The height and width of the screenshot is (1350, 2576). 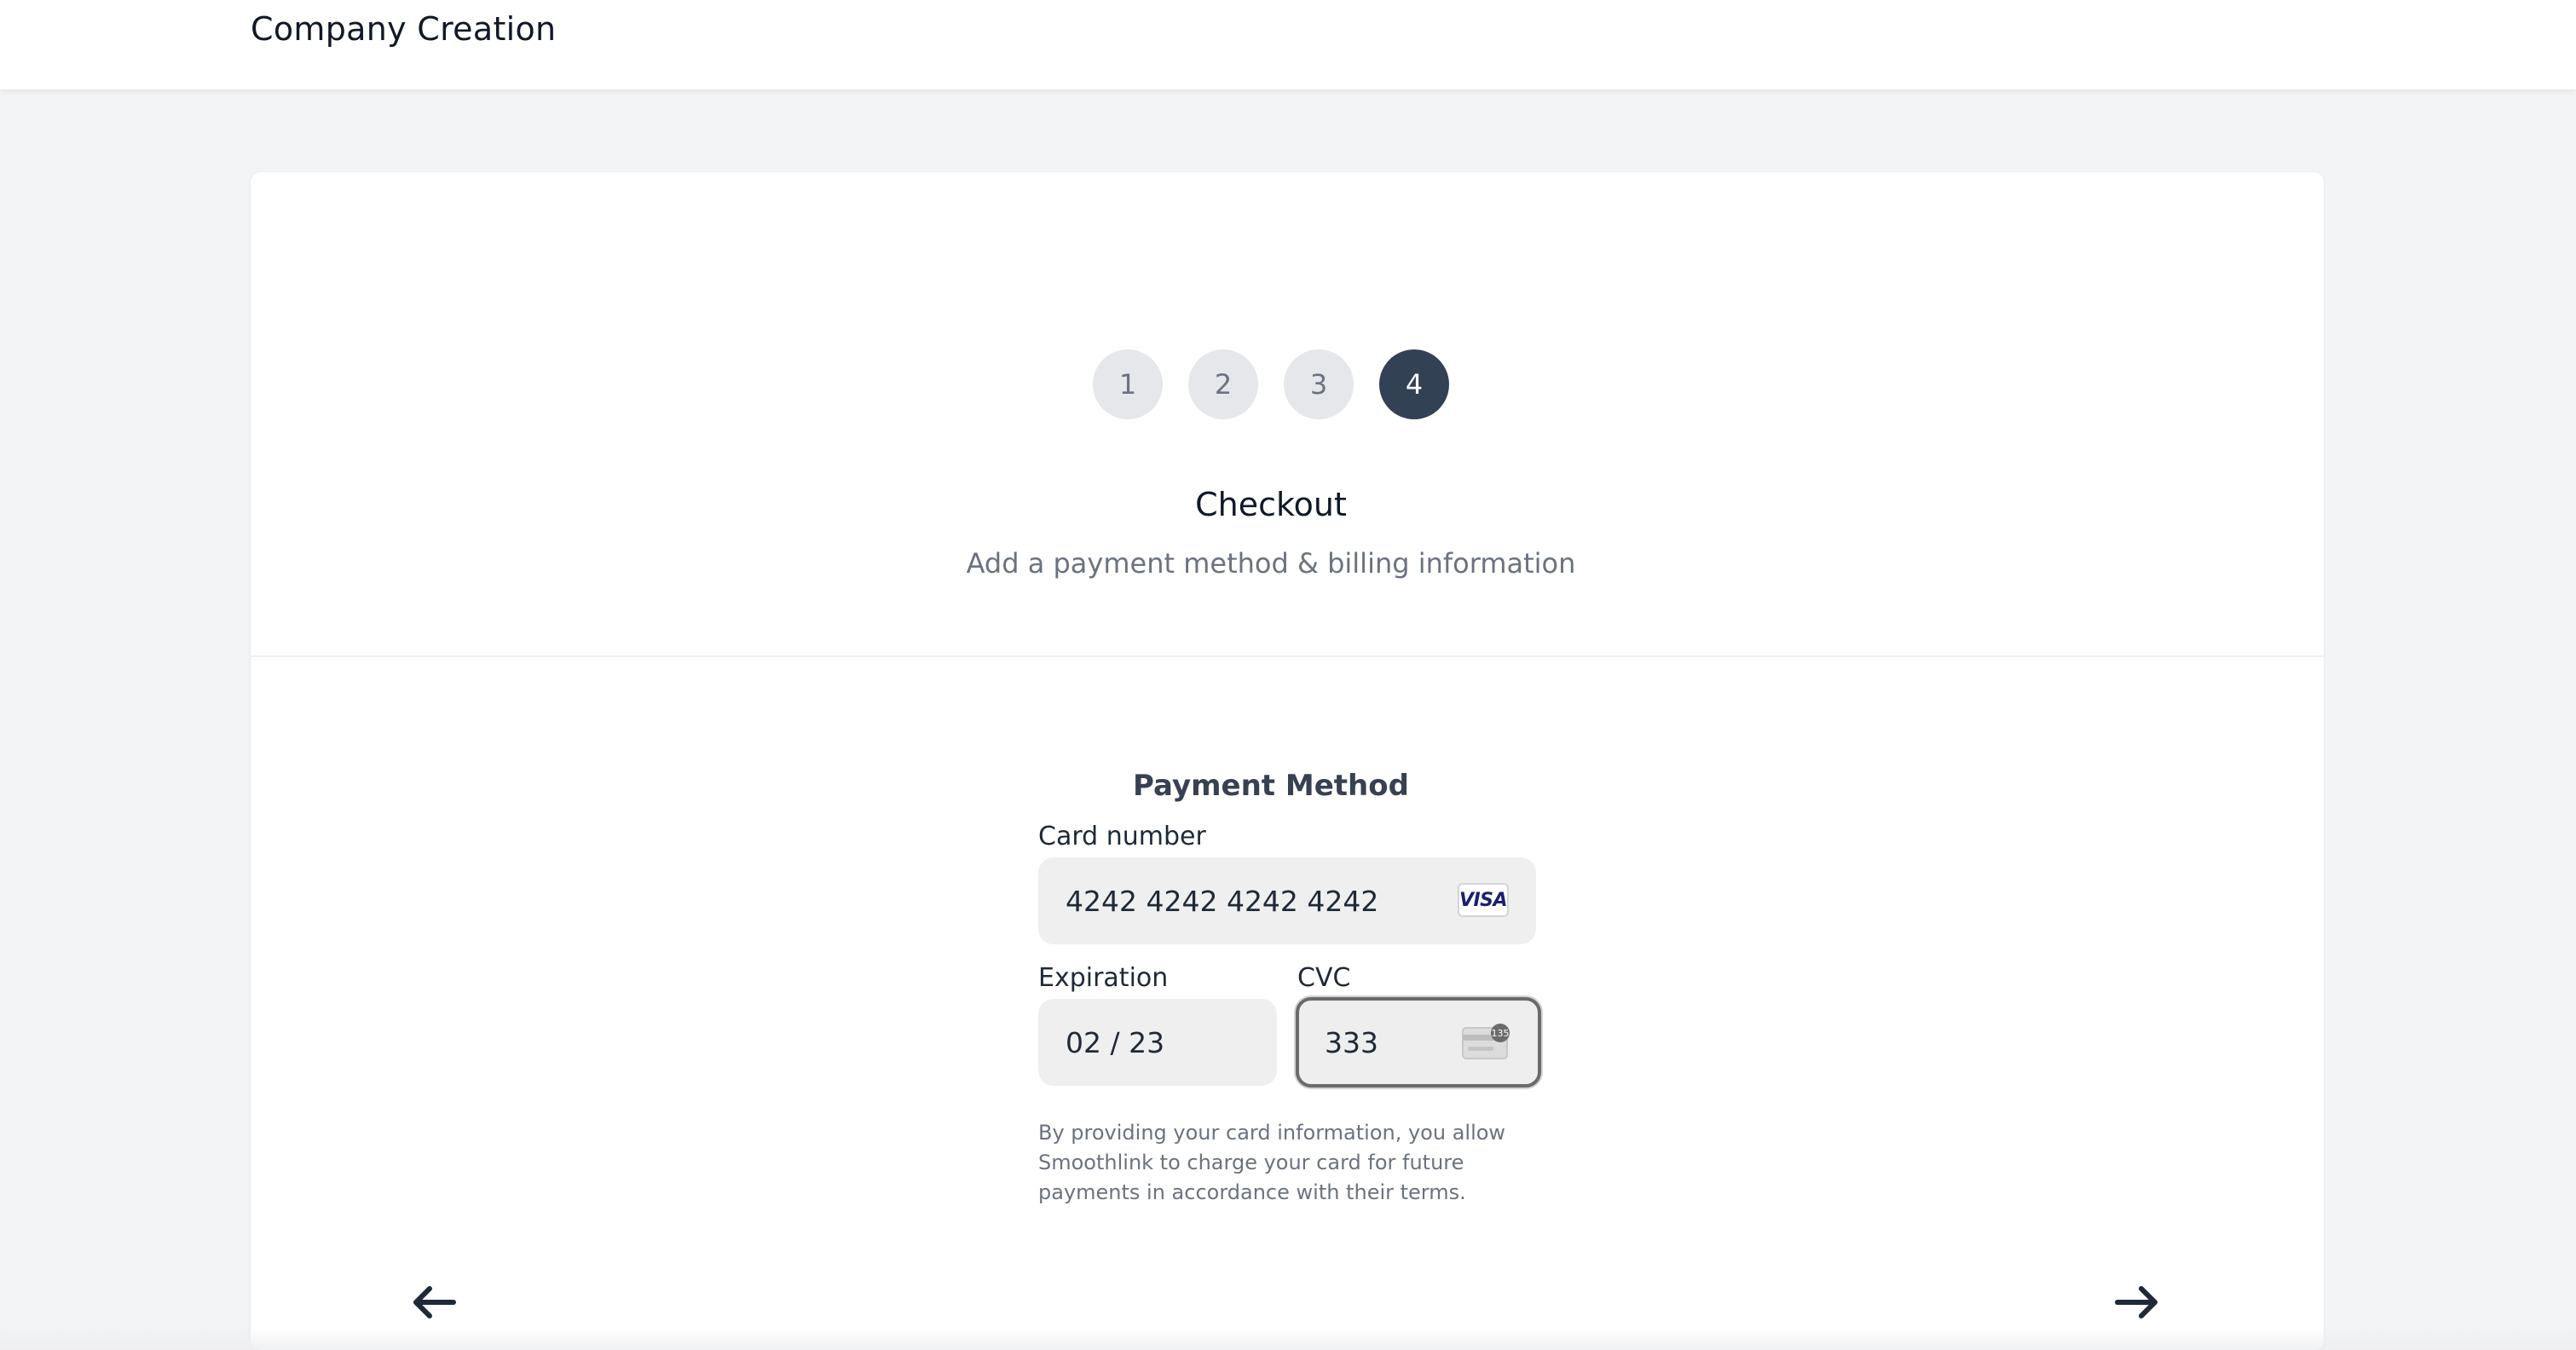 What do you see at coordinates (1223, 384) in the screenshot?
I see `step-2: 2` at bounding box center [1223, 384].